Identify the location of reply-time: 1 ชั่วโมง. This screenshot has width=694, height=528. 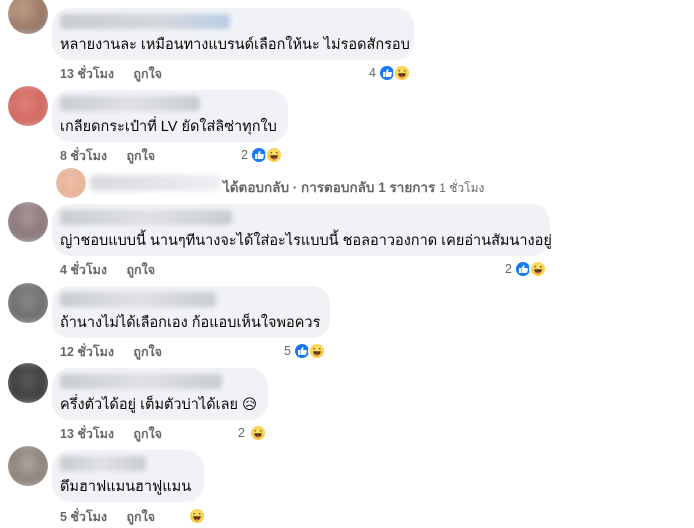
(462, 188).